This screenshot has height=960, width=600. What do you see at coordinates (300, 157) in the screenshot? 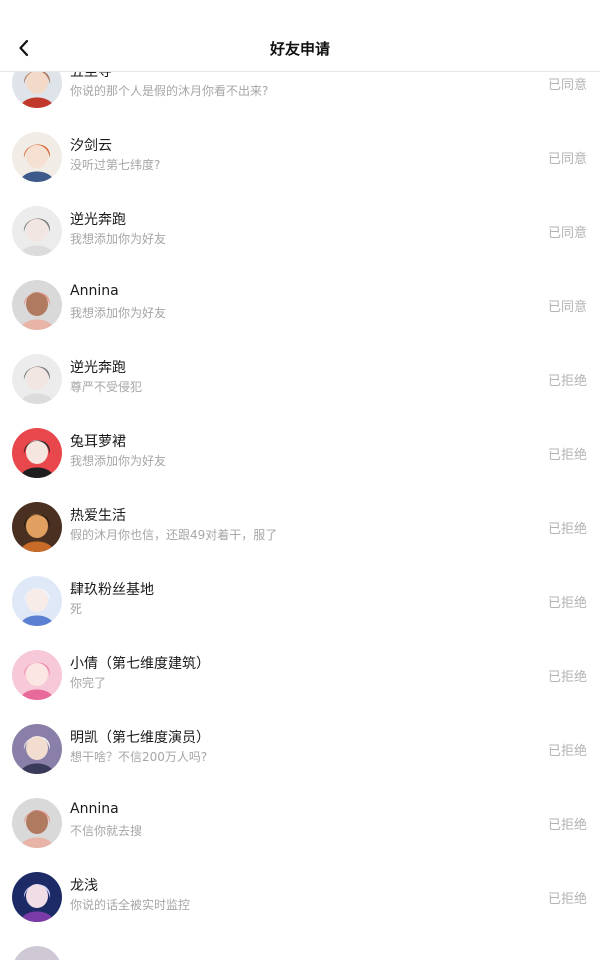
I see `request-row: 汐剑云没听过第七纬度? 已同意` at bounding box center [300, 157].